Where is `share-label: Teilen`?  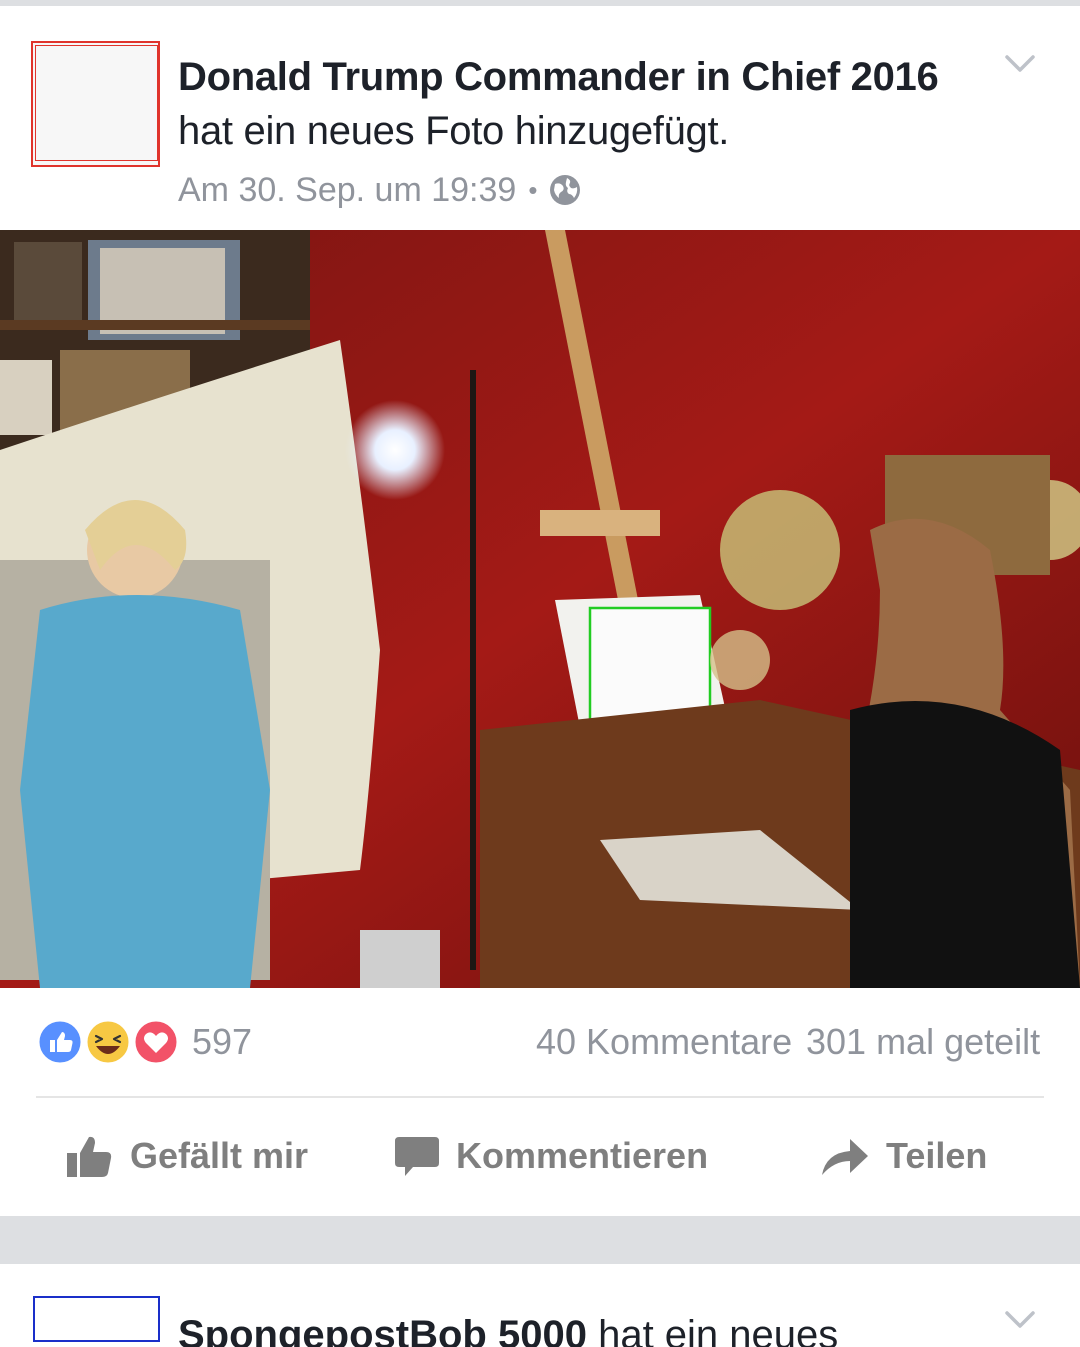 share-label: Teilen is located at coordinates (937, 1155).